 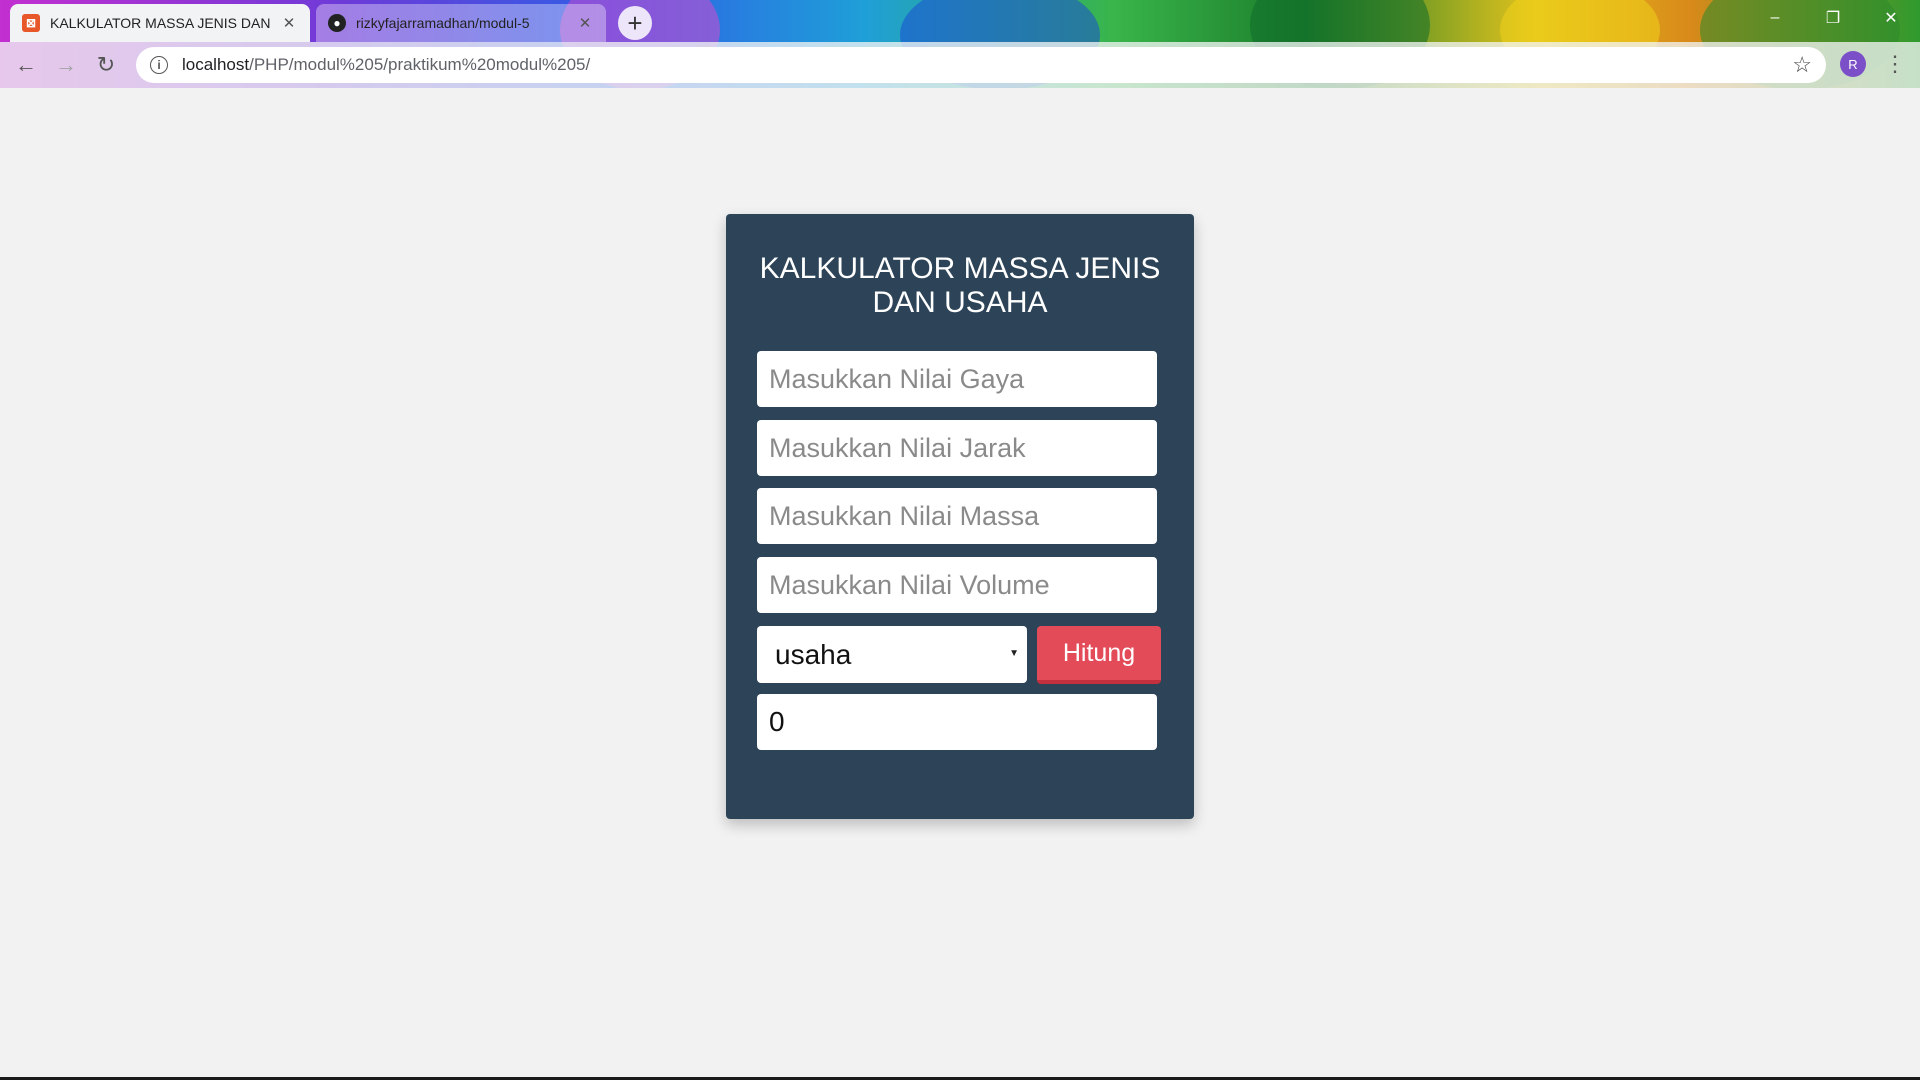 I want to click on minimize-icon: –, so click(x=1775, y=18).